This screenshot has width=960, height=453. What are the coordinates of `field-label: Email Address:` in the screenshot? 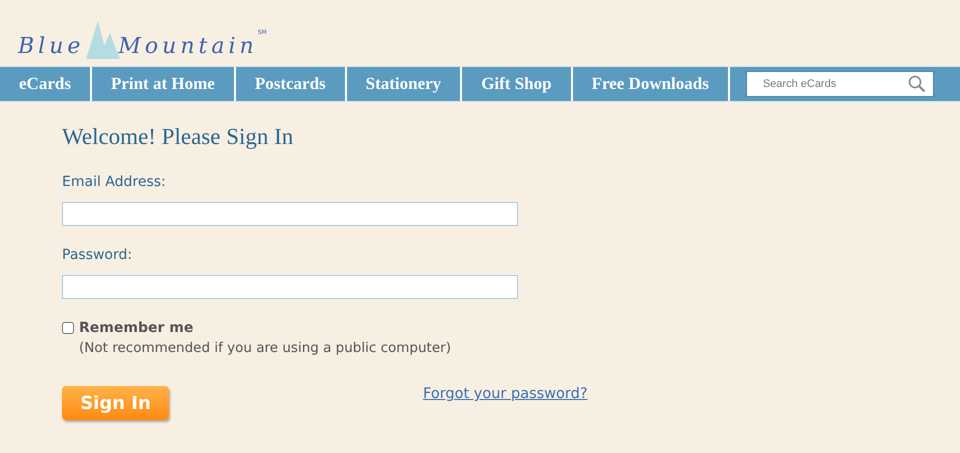 It's located at (114, 182).